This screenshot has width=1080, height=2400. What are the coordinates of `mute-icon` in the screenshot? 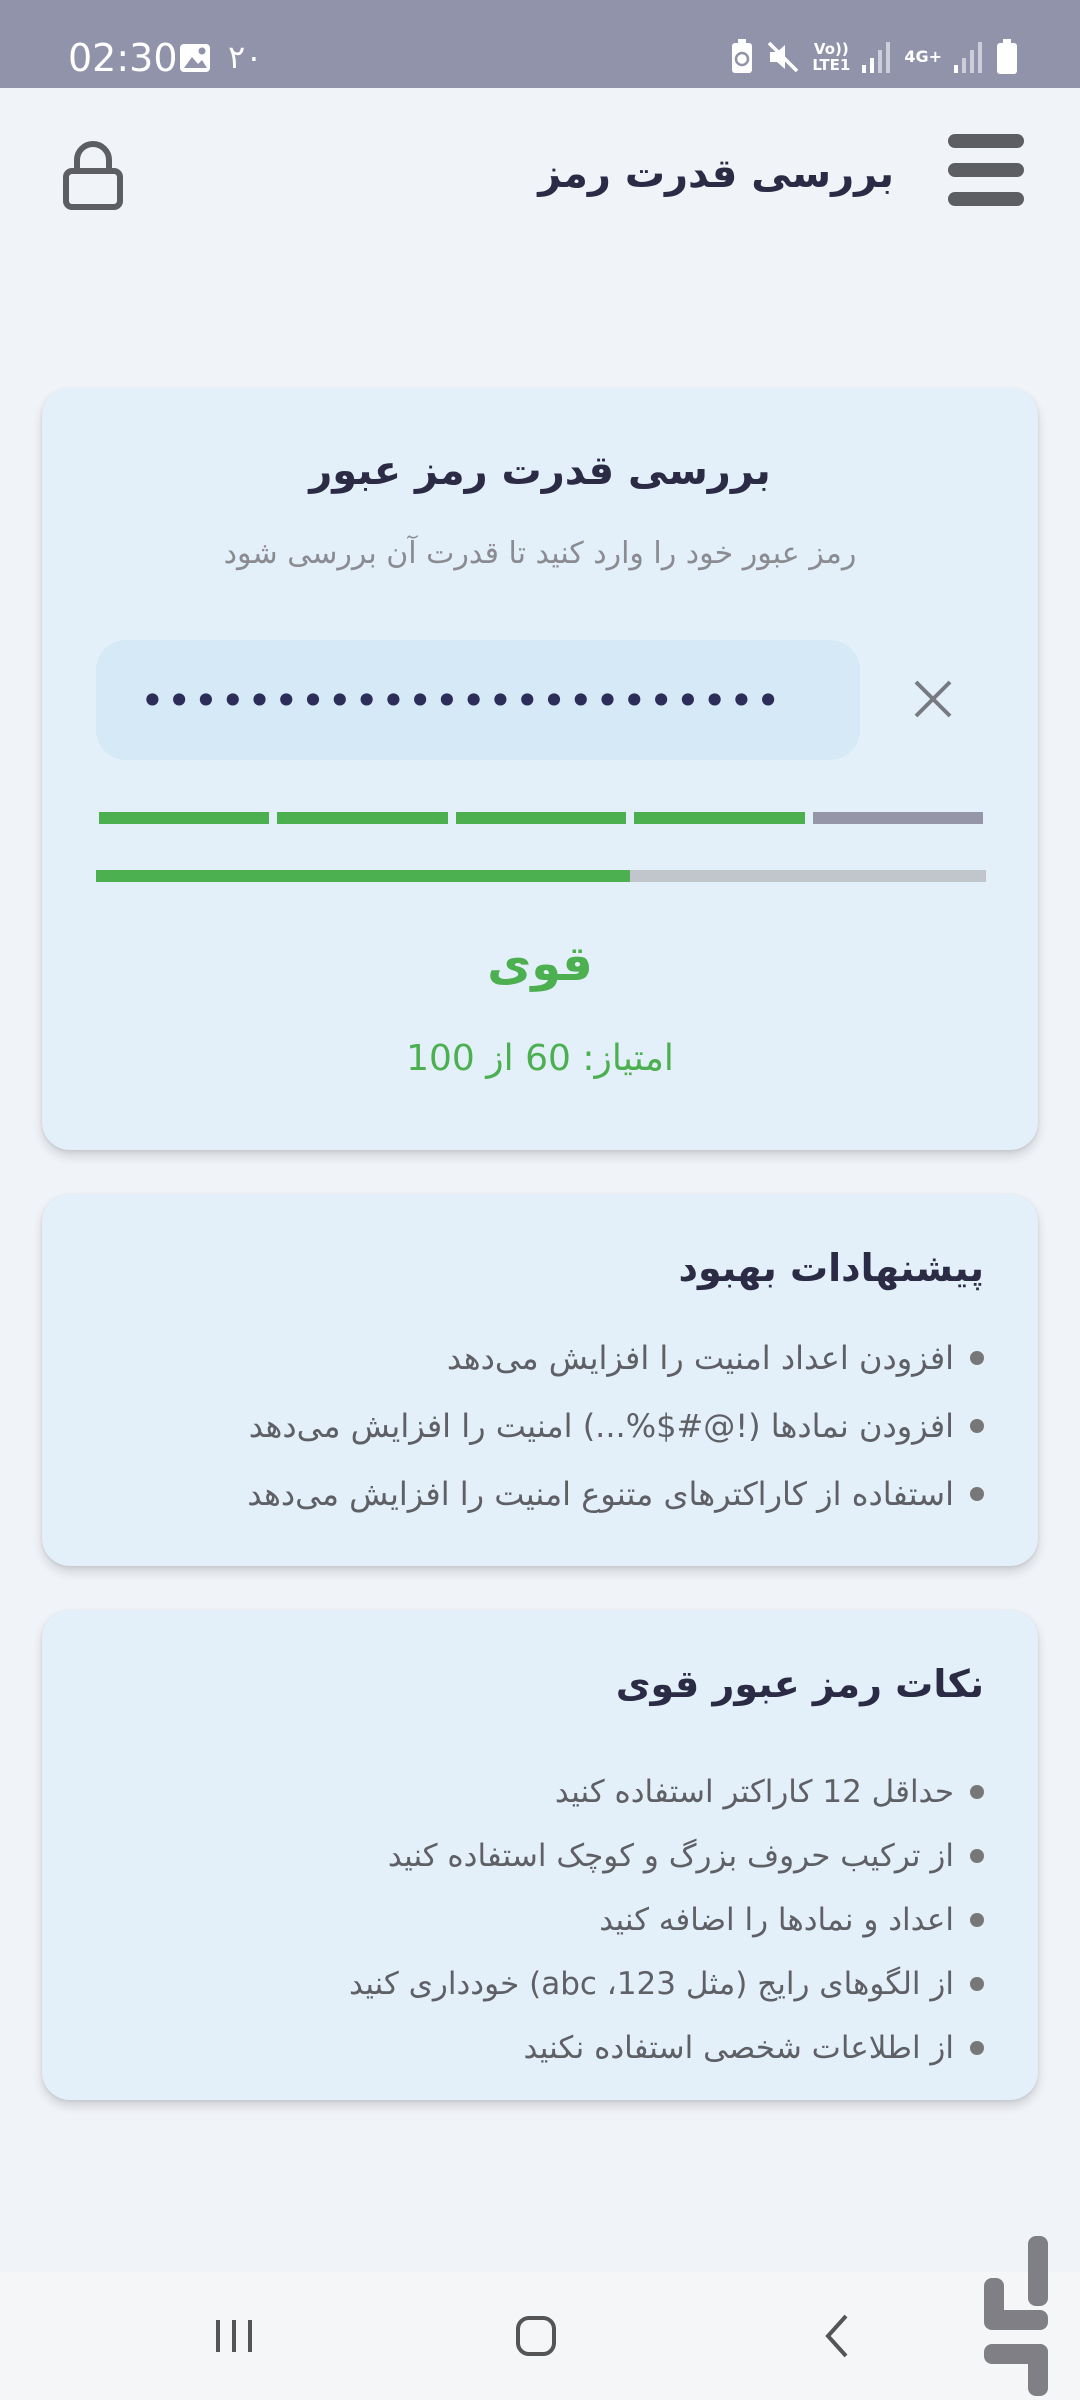 It's located at (783, 57).